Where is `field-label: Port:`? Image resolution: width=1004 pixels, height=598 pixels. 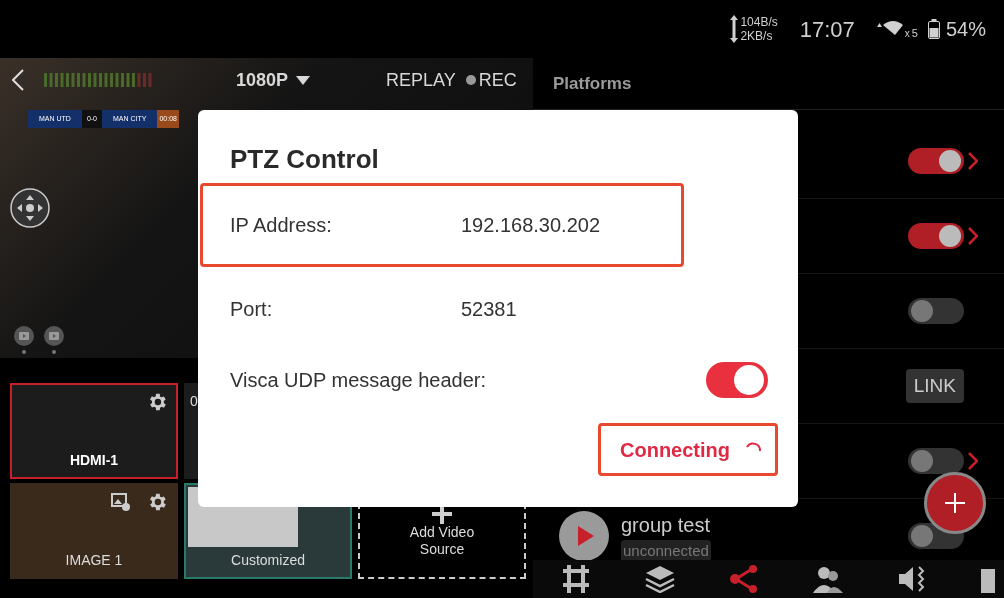 field-label: Port: is located at coordinates (251, 309).